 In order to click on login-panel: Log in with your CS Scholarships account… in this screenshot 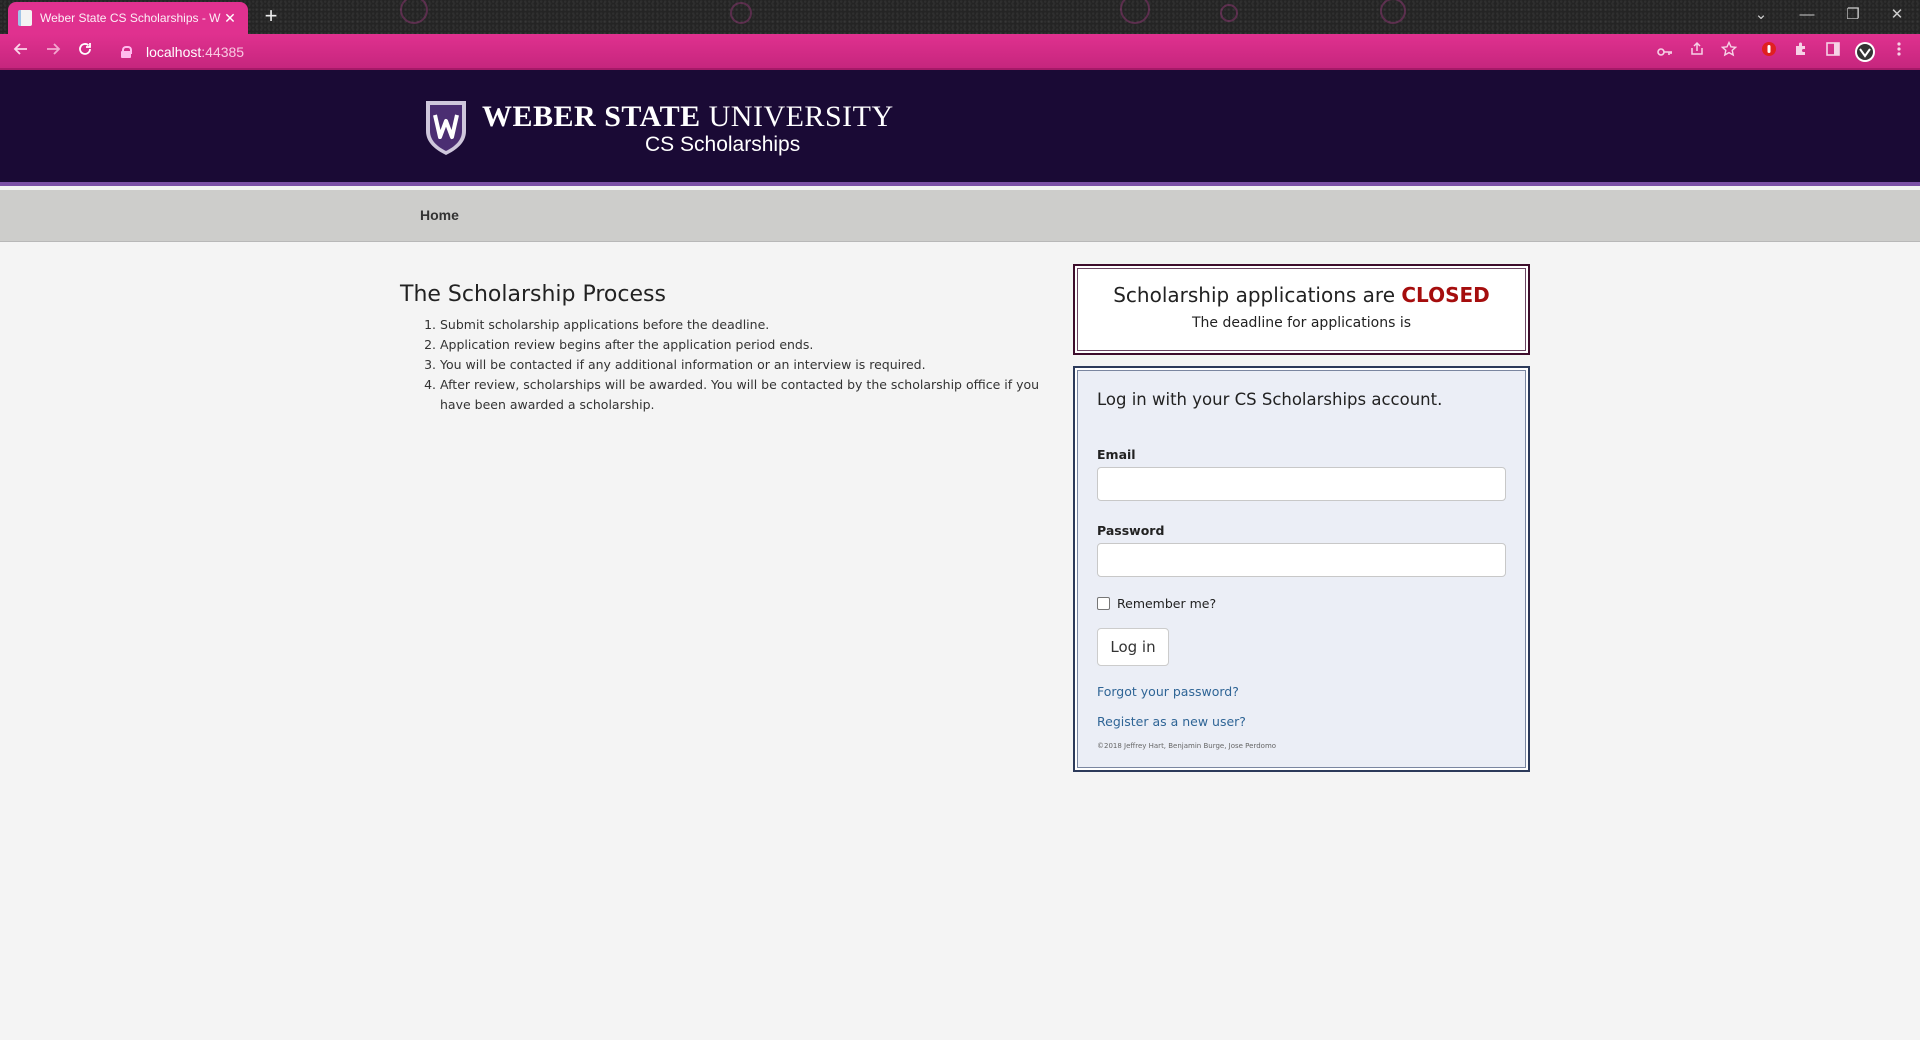, I will do `click(1301, 569)`.